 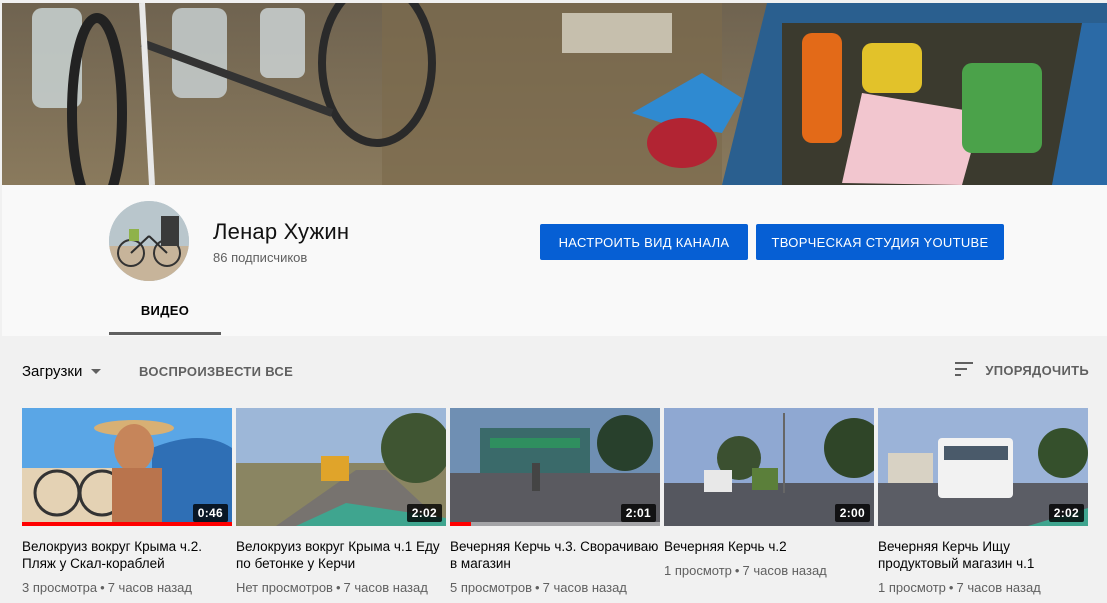 I want to click on video-thumbnail: 2:00, so click(x=769, y=467).